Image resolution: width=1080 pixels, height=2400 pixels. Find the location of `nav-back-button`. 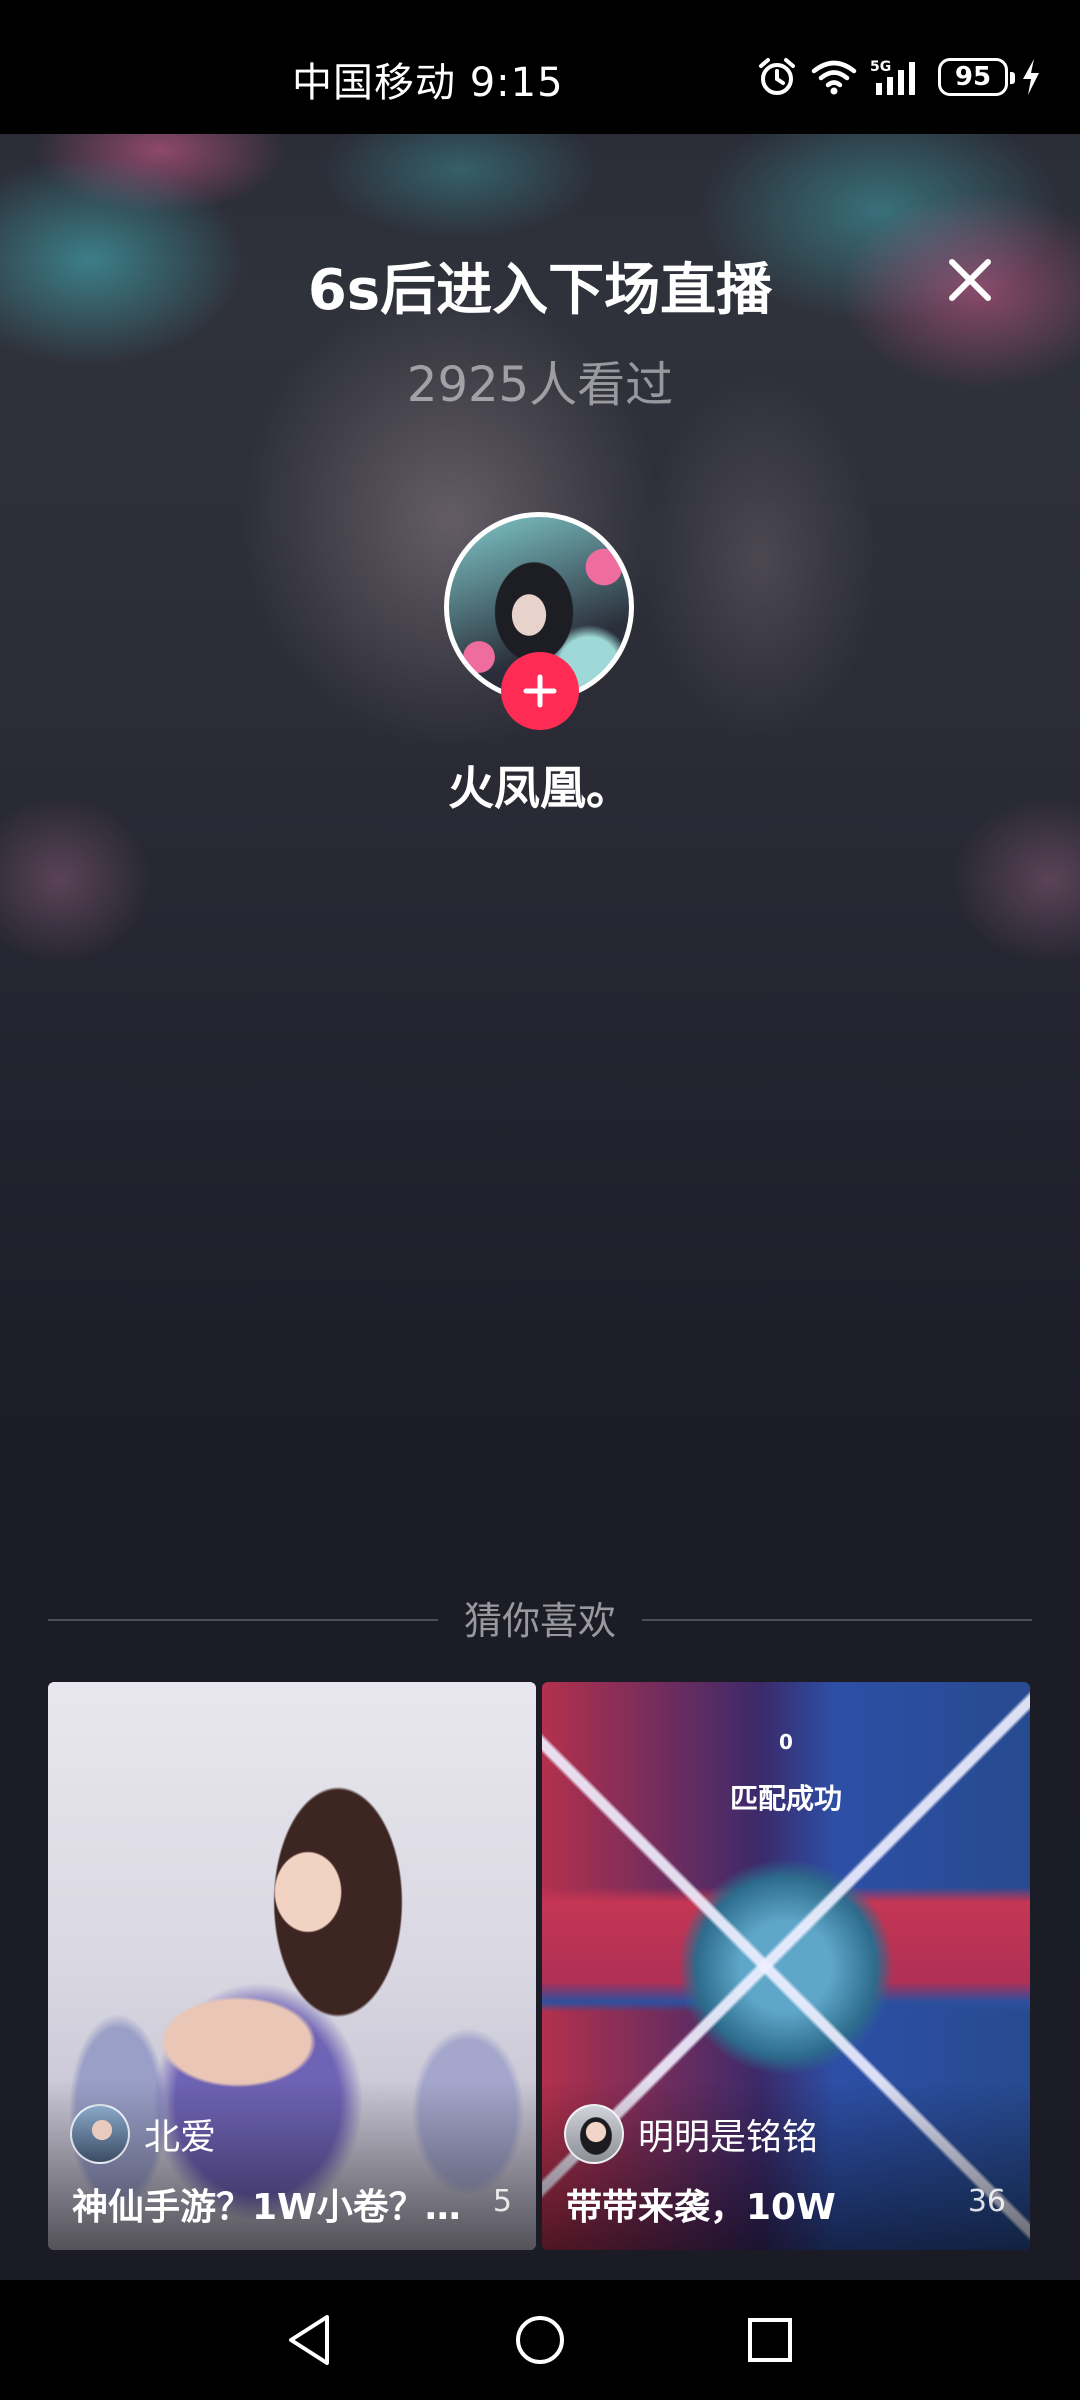

nav-back-button is located at coordinates (310, 2340).